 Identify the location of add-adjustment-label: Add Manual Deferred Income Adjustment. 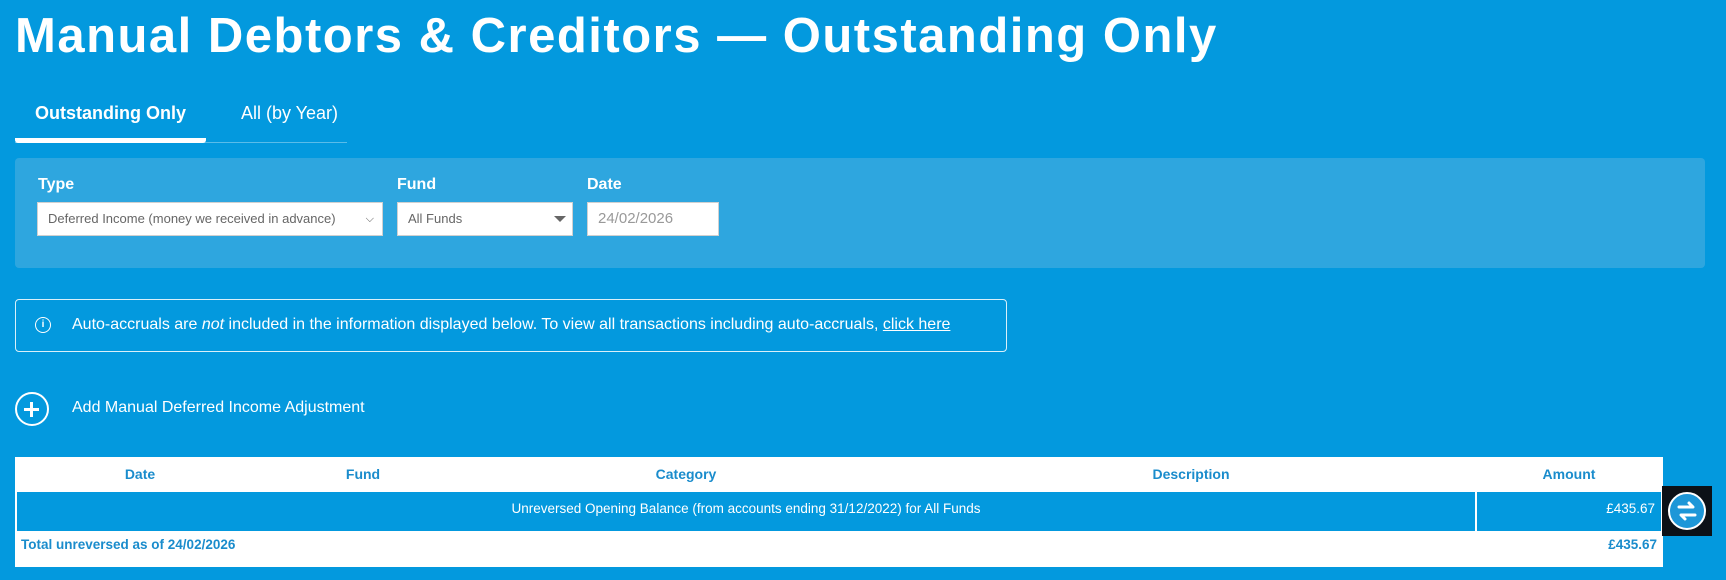
(218, 408).